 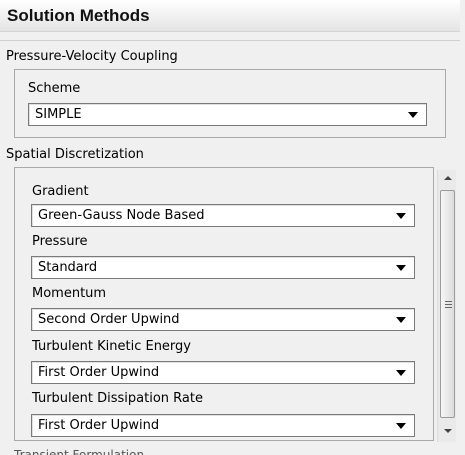 I want to click on gradient-dropdown: Green-Gauss Node Based, so click(x=223, y=215).